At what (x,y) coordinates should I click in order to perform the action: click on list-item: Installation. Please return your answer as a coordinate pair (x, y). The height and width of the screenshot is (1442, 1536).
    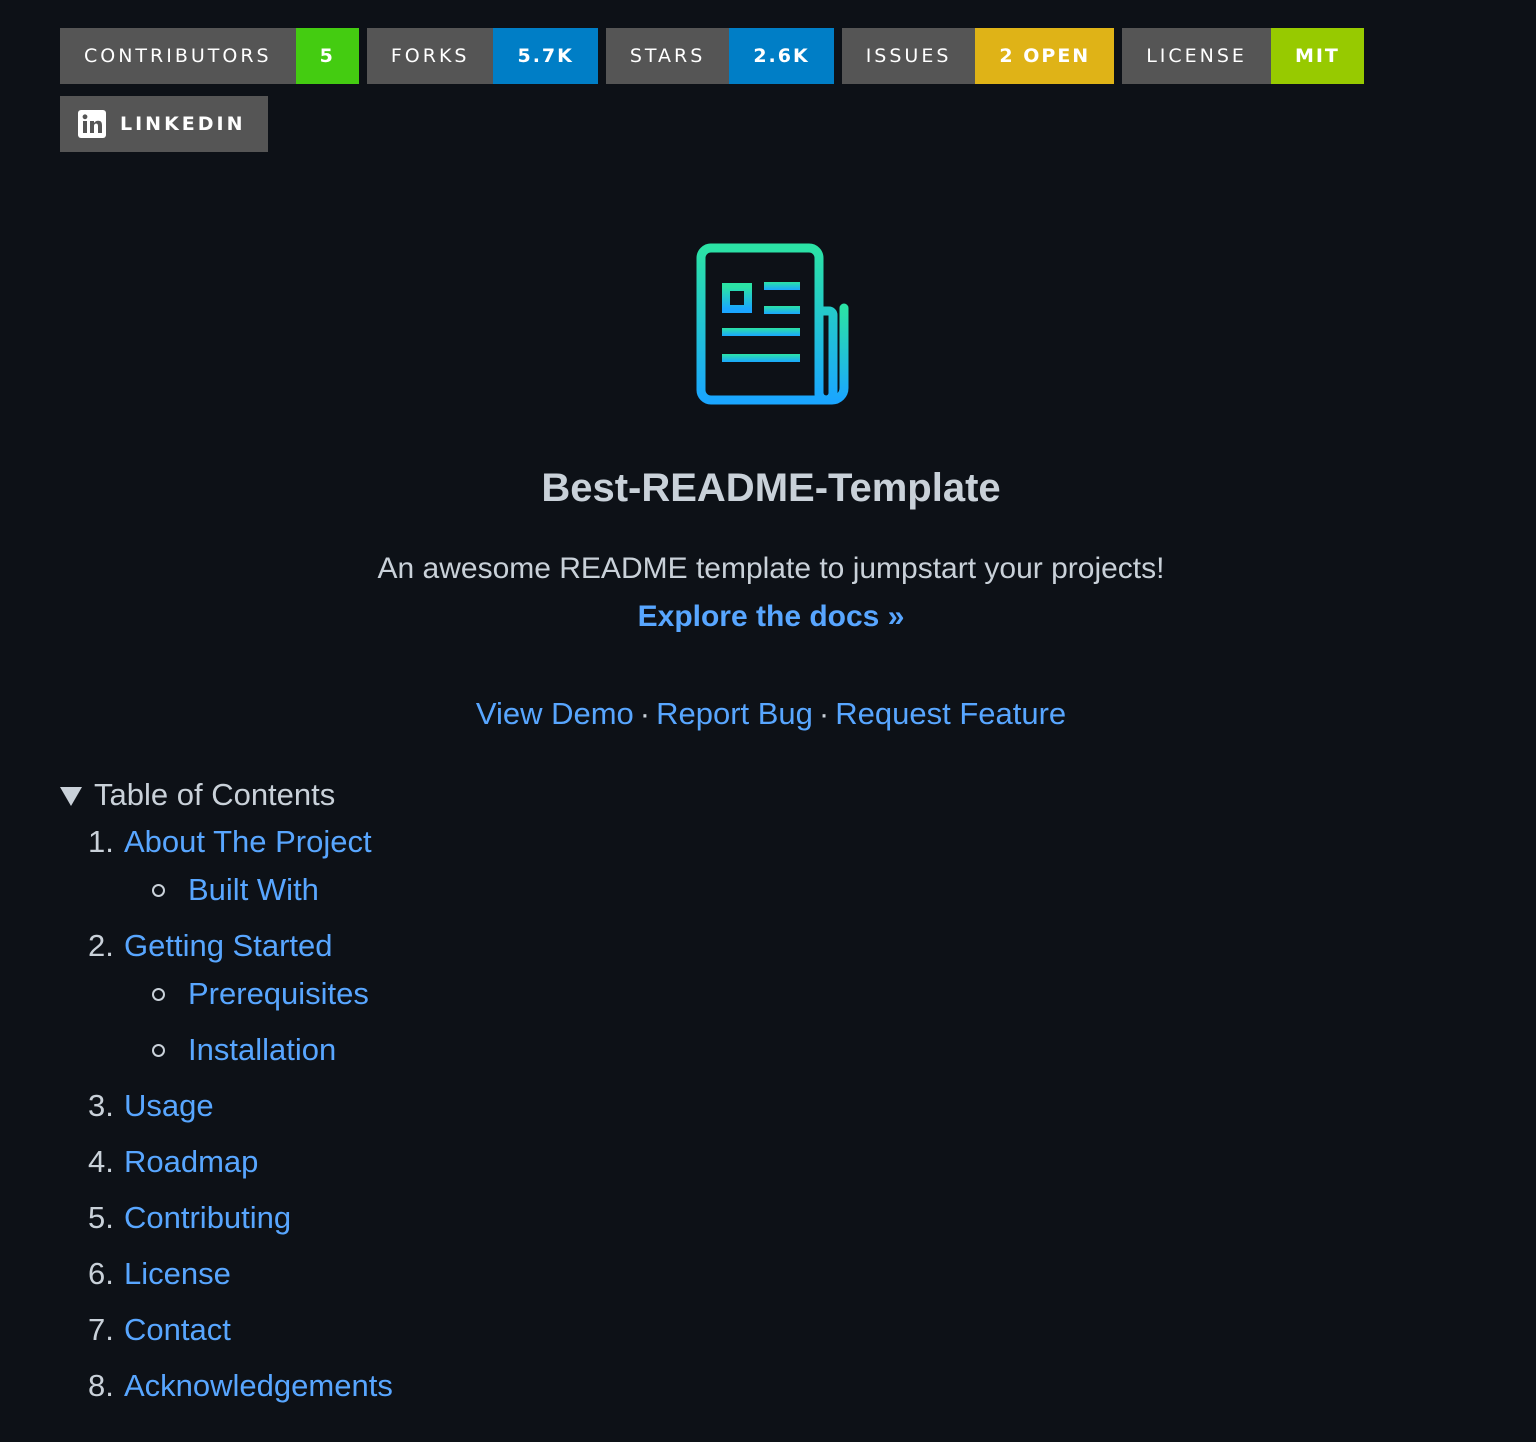
    Looking at the image, I should click on (244, 1050).